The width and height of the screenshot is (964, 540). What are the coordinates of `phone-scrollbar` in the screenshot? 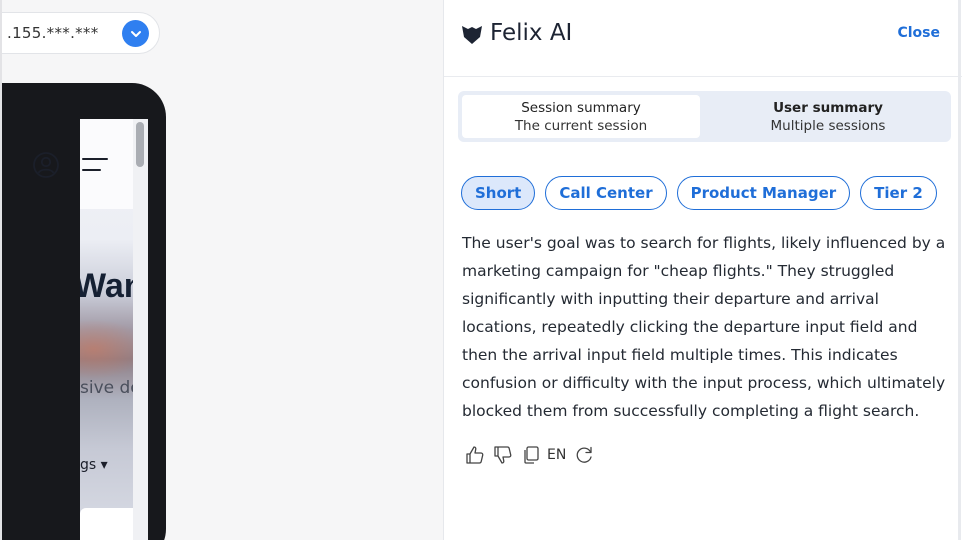 It's located at (140, 329).